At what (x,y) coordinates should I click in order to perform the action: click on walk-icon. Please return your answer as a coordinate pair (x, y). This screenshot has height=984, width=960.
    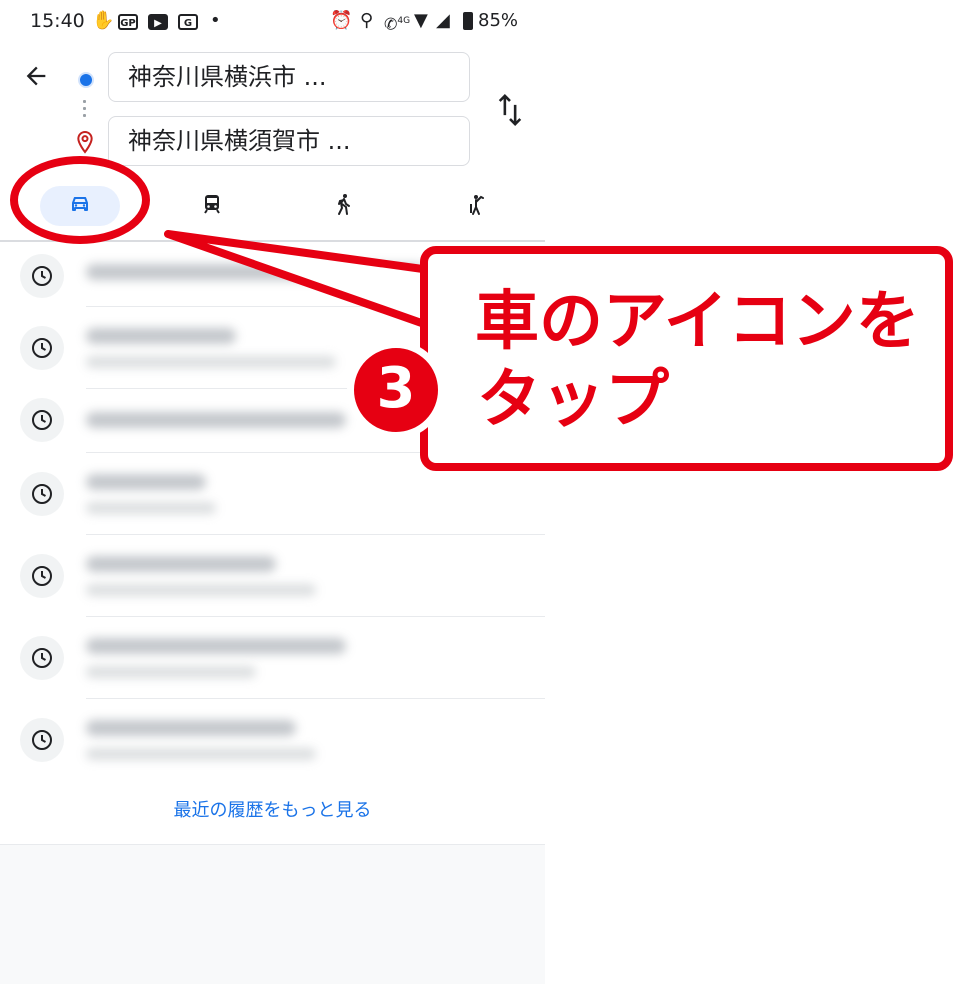
    Looking at the image, I should click on (344, 206).